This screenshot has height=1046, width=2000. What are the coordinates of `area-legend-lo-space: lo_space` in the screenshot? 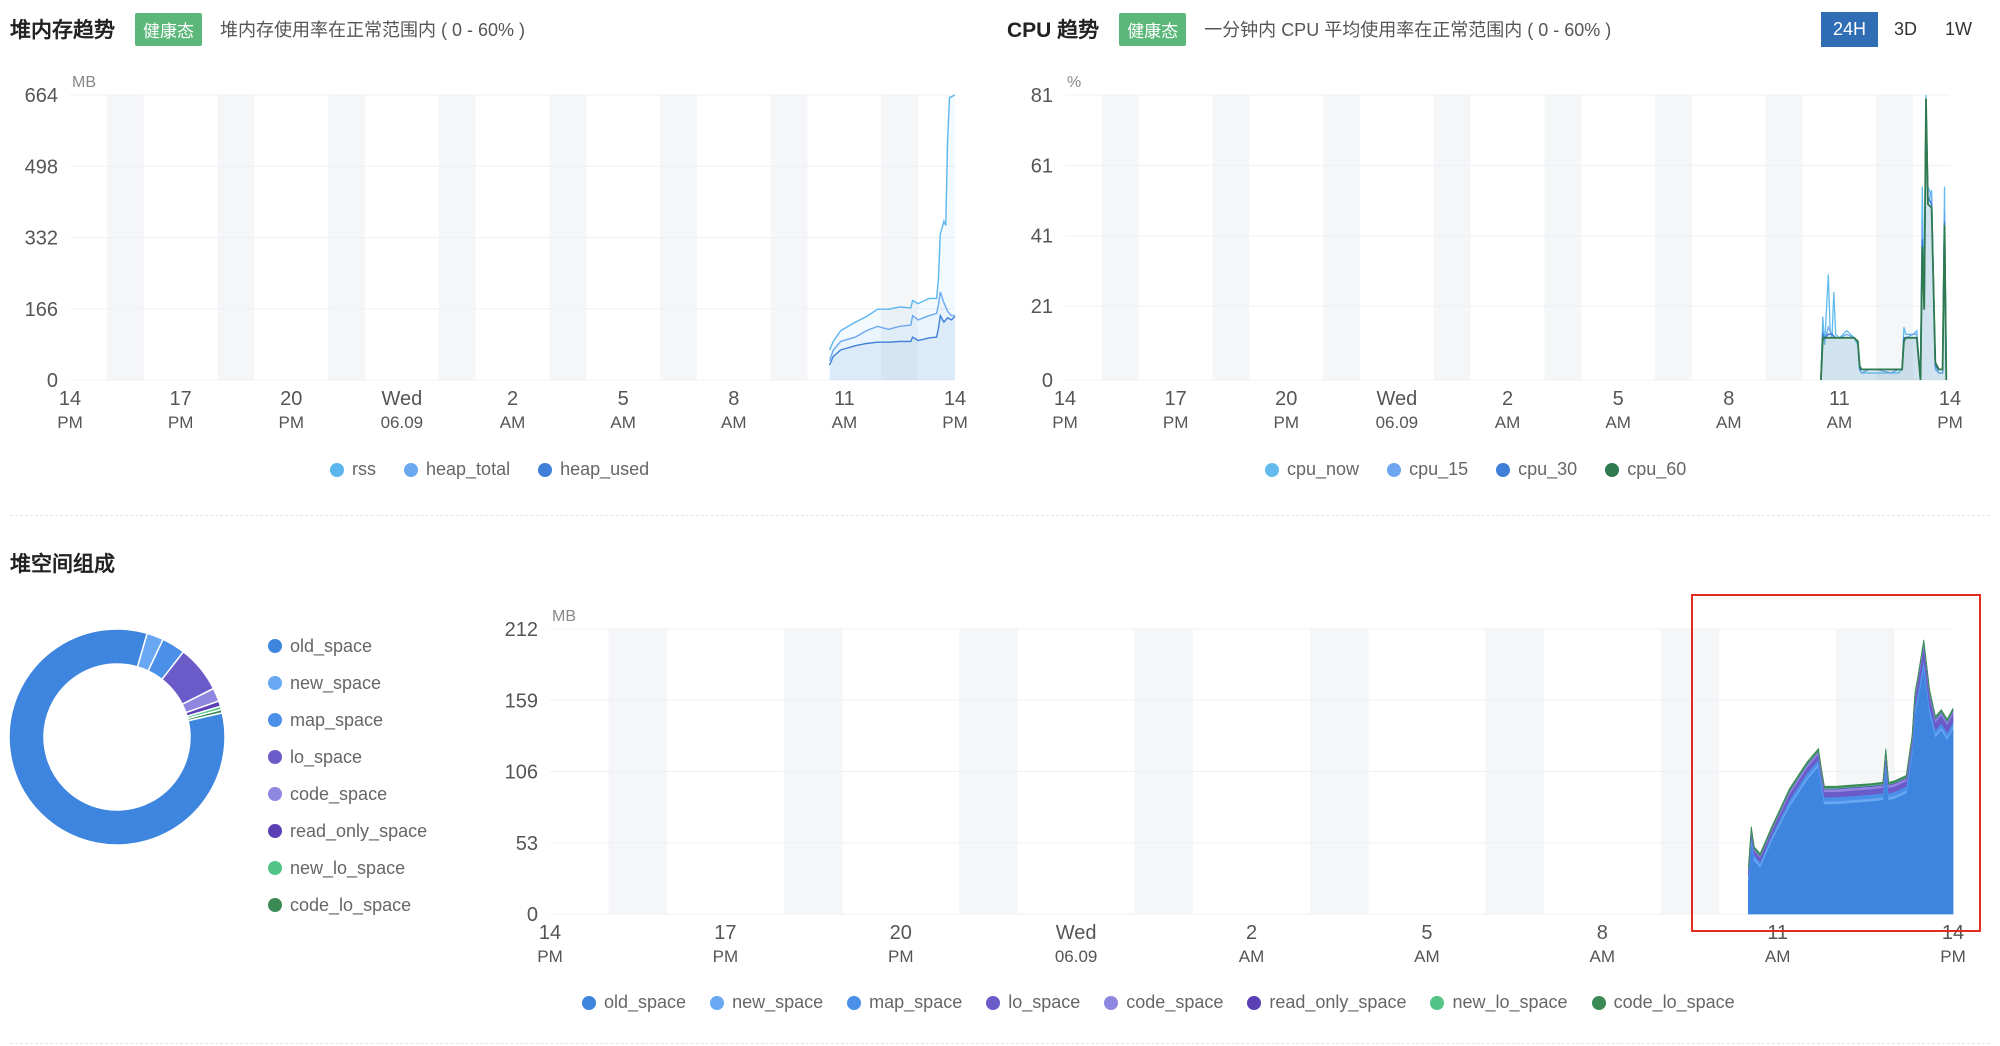 It's located at (1033, 1002).